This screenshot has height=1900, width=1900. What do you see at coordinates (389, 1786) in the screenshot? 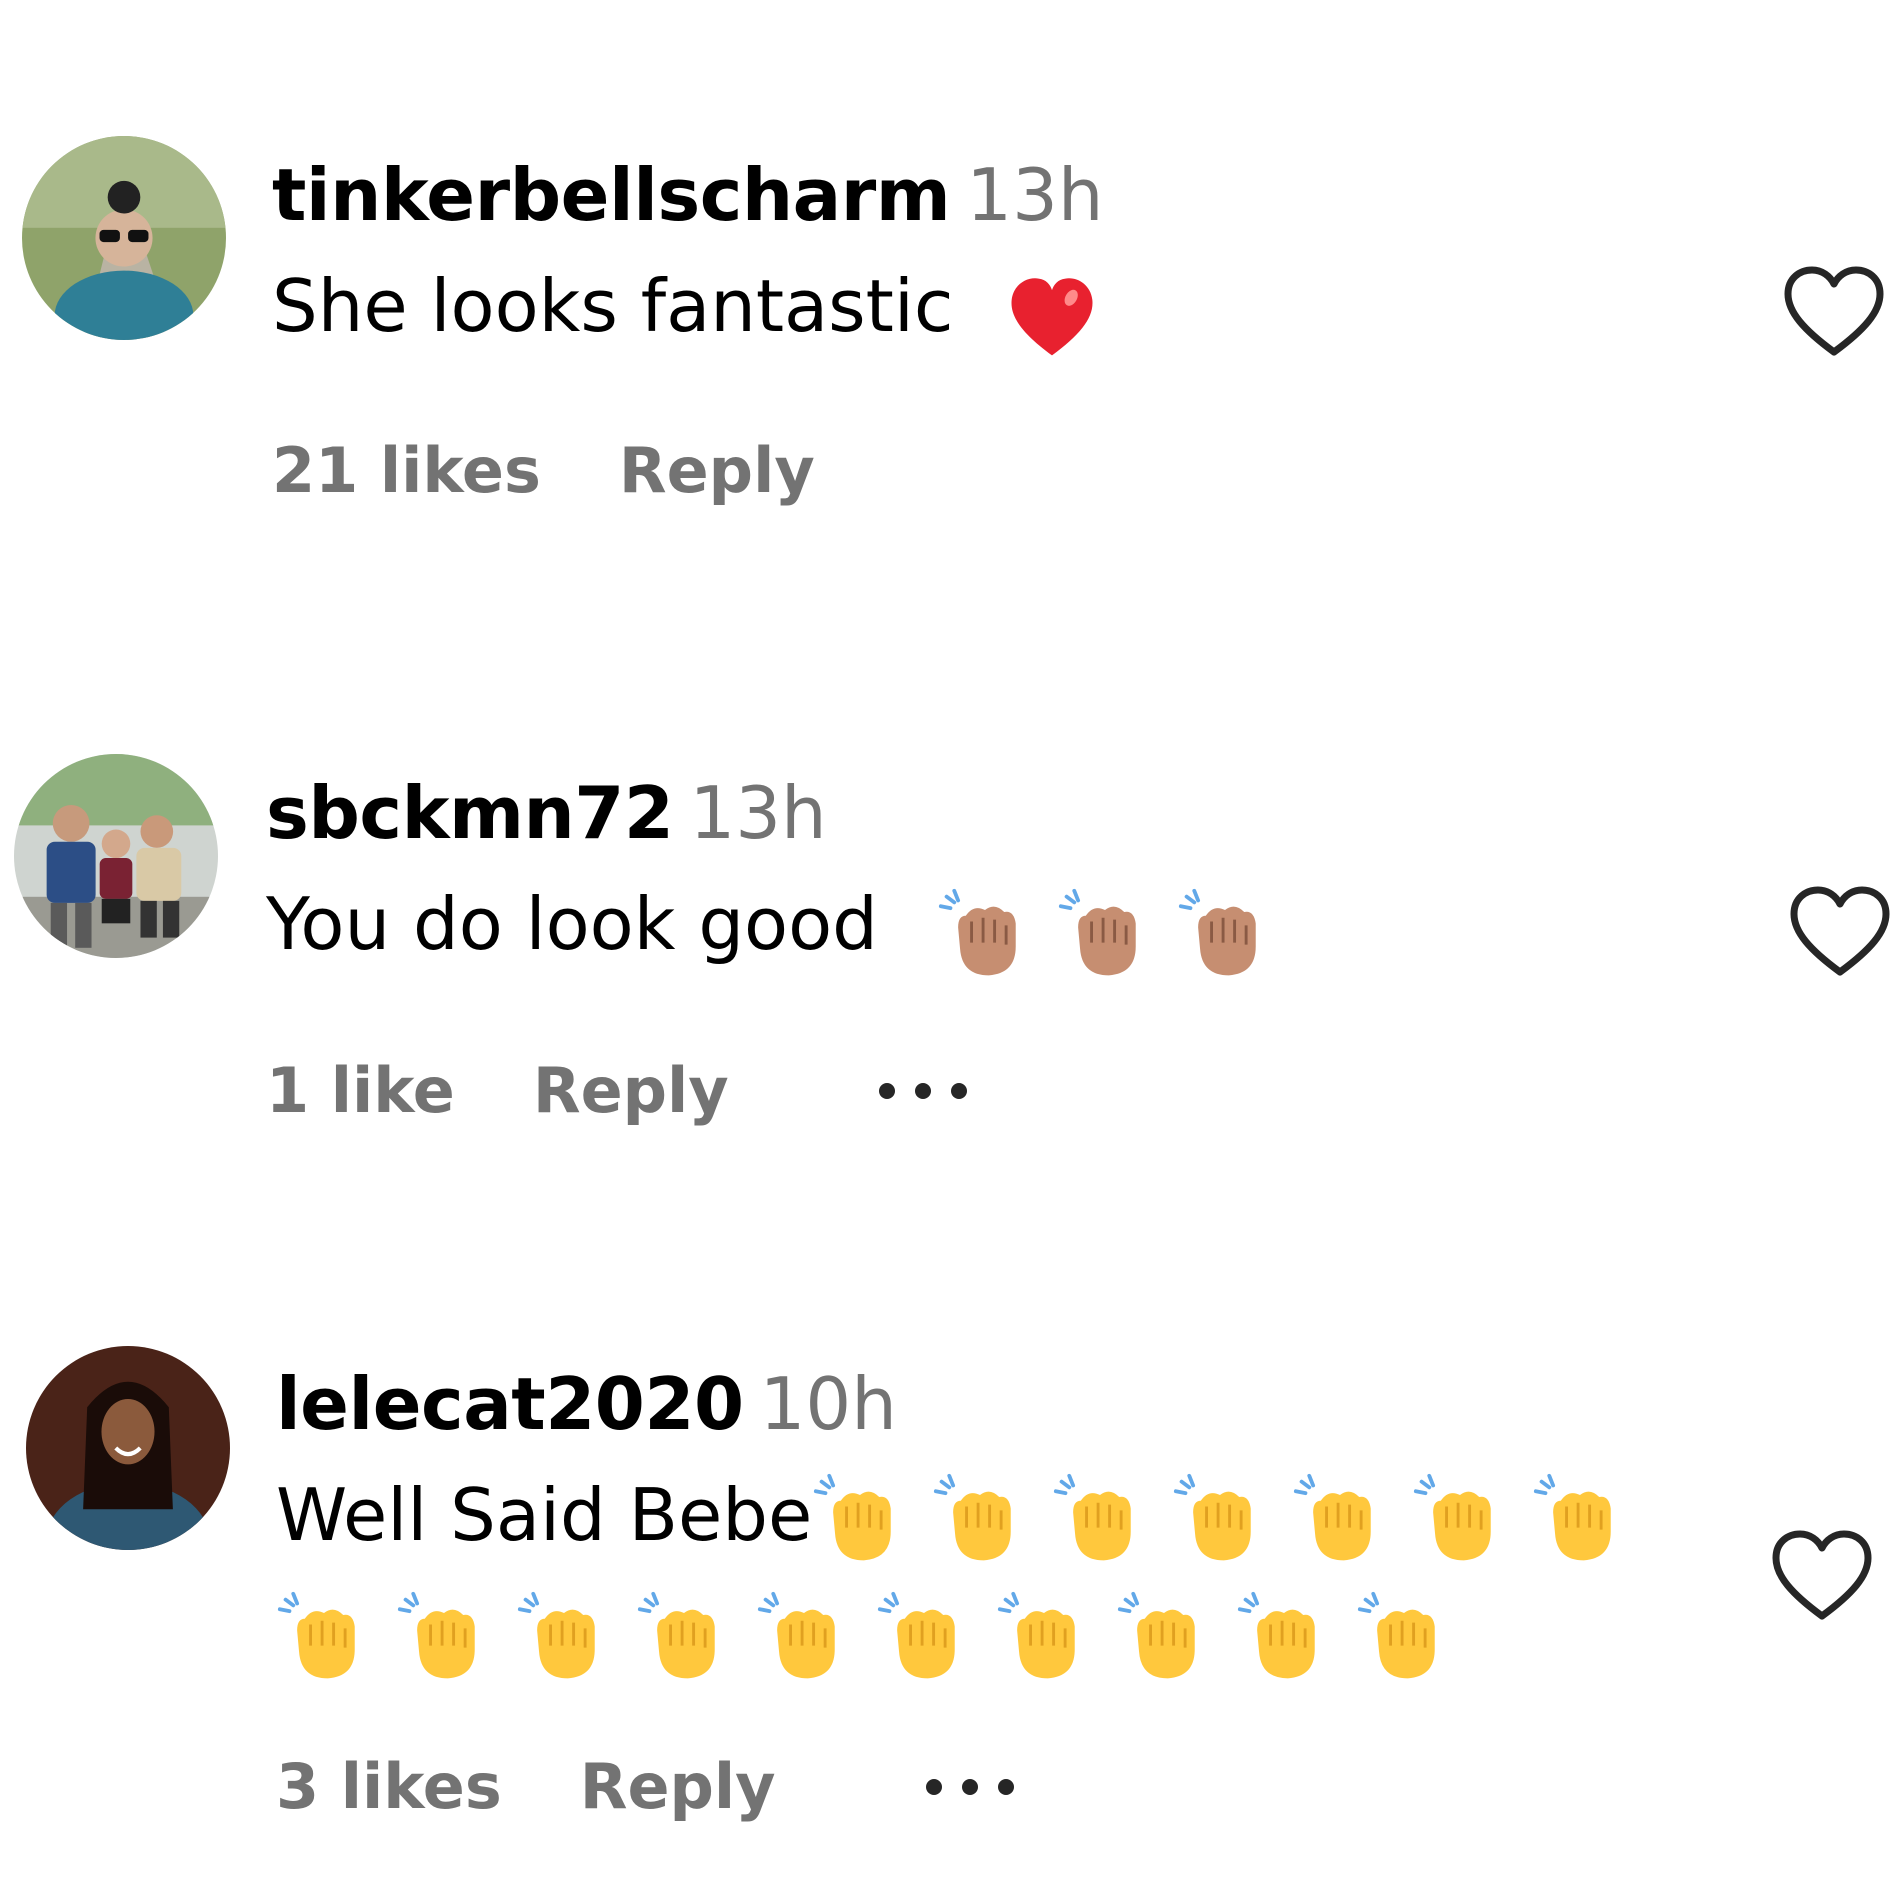
I see `like-count: 3 likes` at bounding box center [389, 1786].